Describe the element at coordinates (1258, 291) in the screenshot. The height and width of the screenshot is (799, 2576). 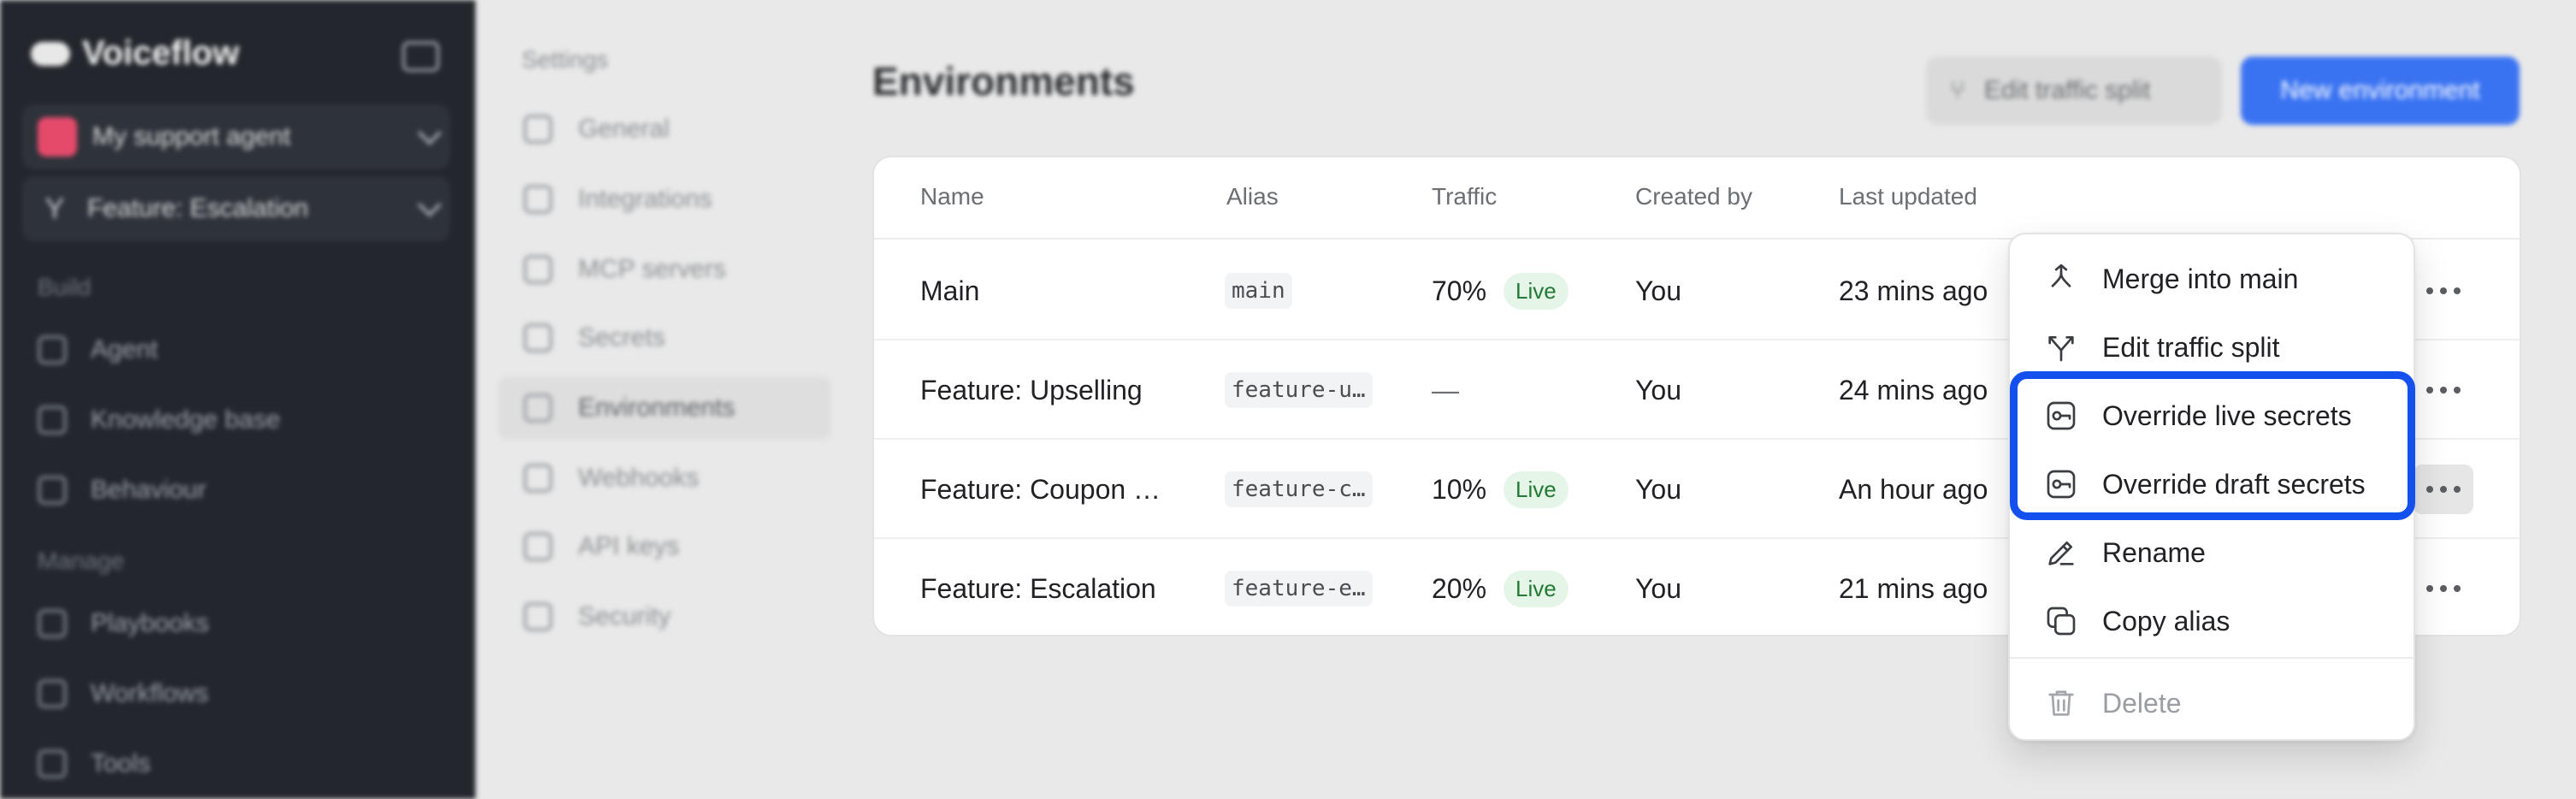
I see `alias-chip: main` at that location.